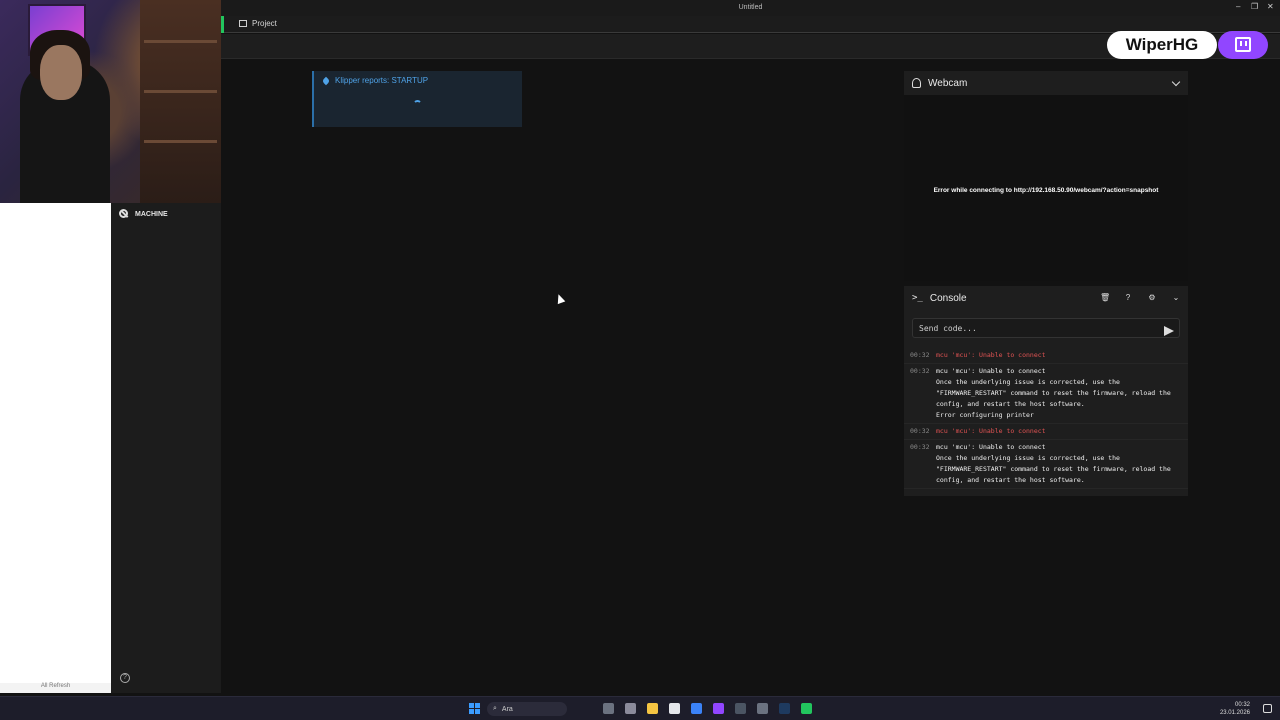 This screenshot has height=720, width=1280. I want to click on trash-icon: 🗑, so click(1105, 297).